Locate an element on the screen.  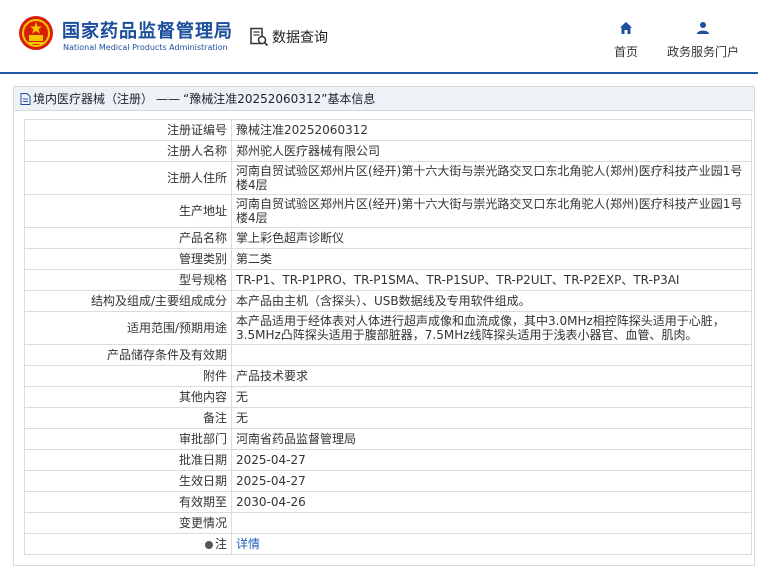
note-label-cell: 注 is located at coordinates (128, 544).